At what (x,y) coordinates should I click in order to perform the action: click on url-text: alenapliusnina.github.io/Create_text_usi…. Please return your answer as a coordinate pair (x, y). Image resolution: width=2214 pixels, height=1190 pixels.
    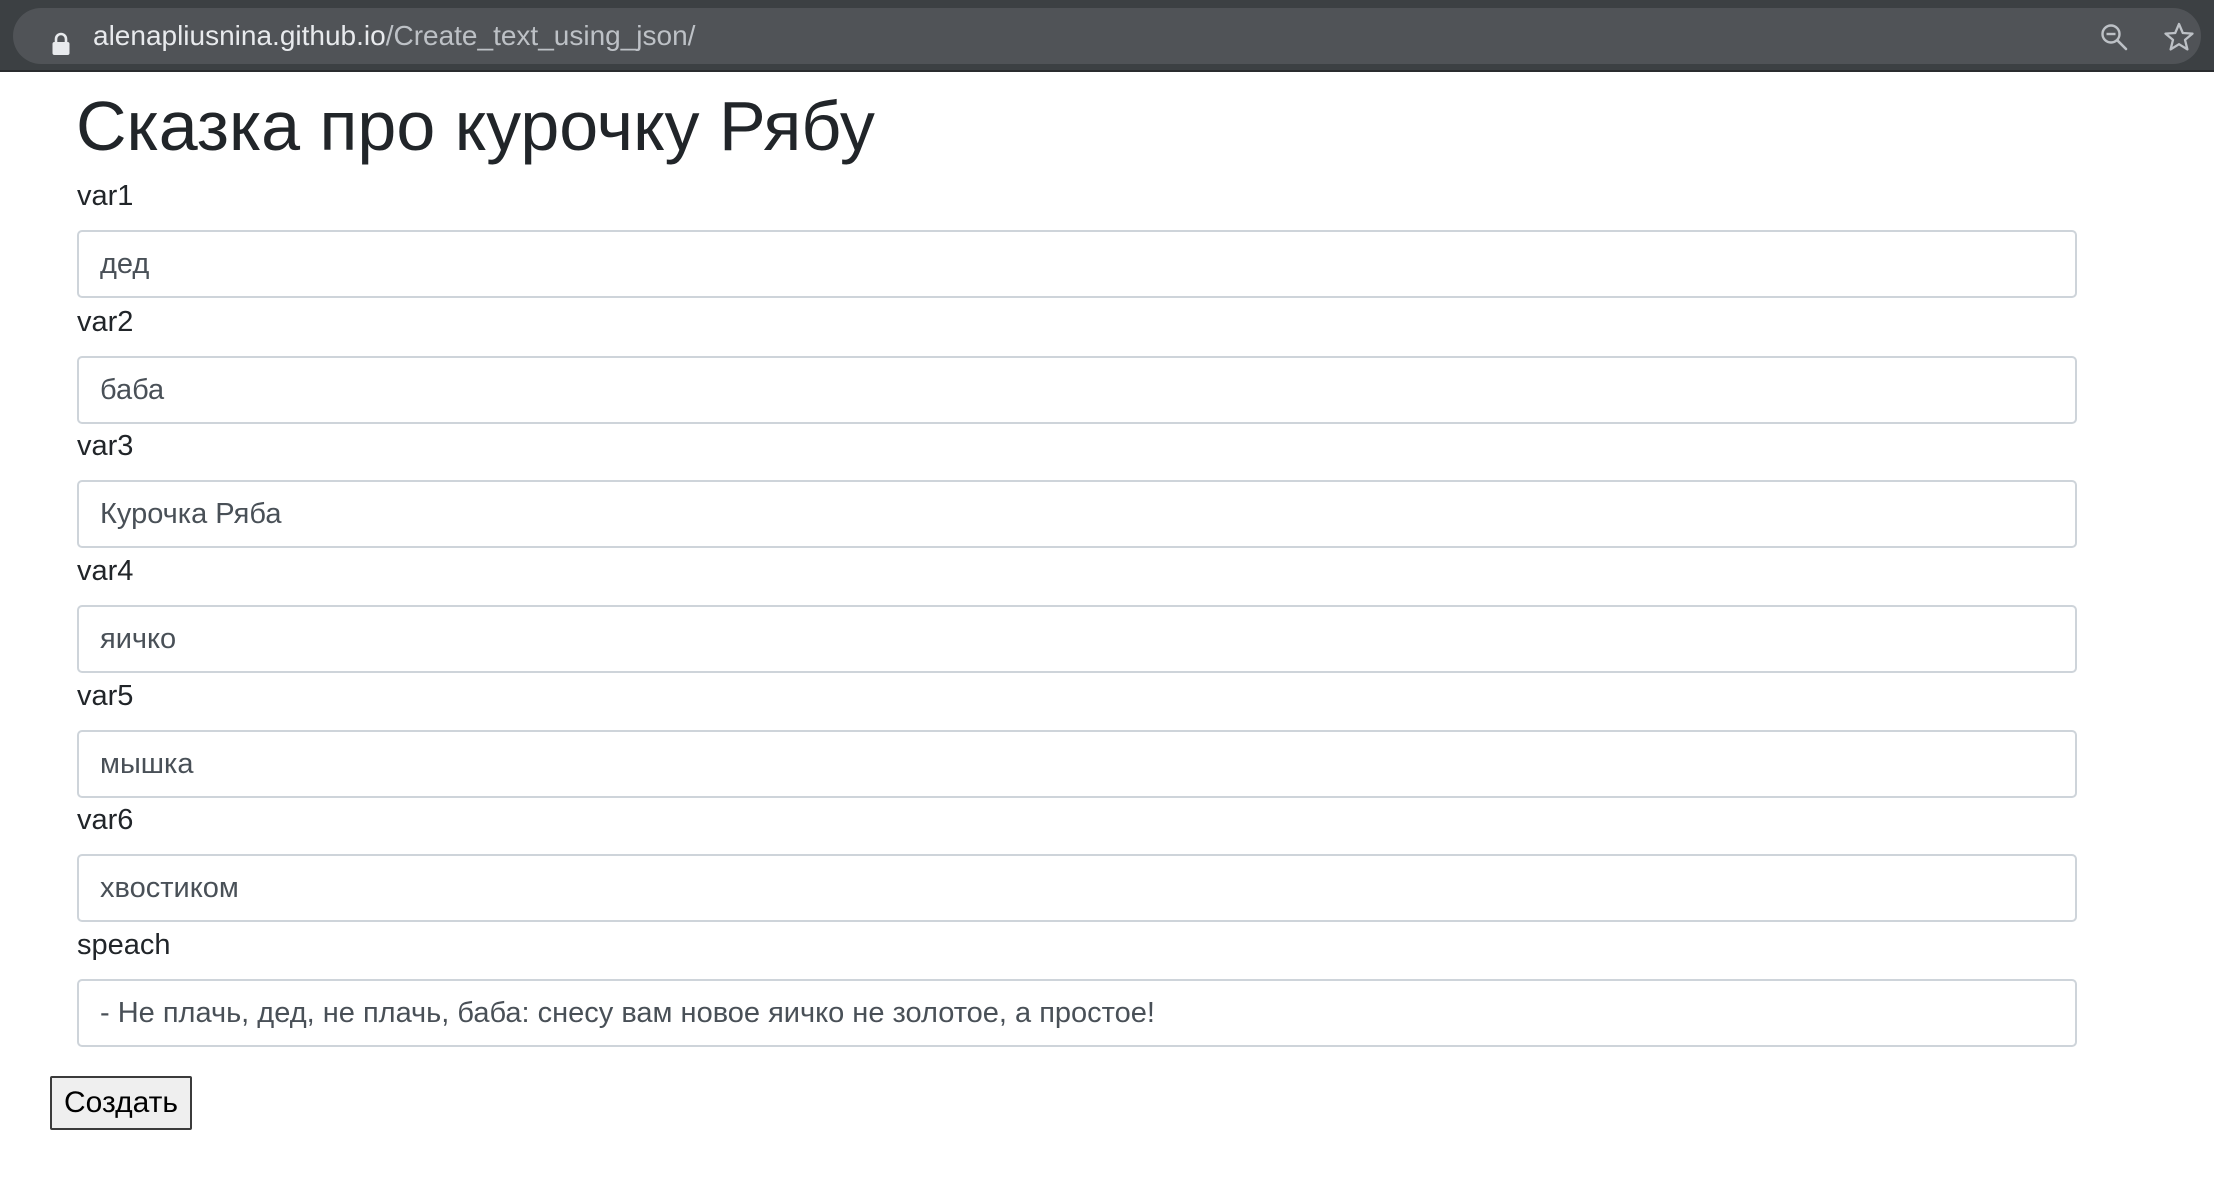
    Looking at the image, I should click on (394, 36).